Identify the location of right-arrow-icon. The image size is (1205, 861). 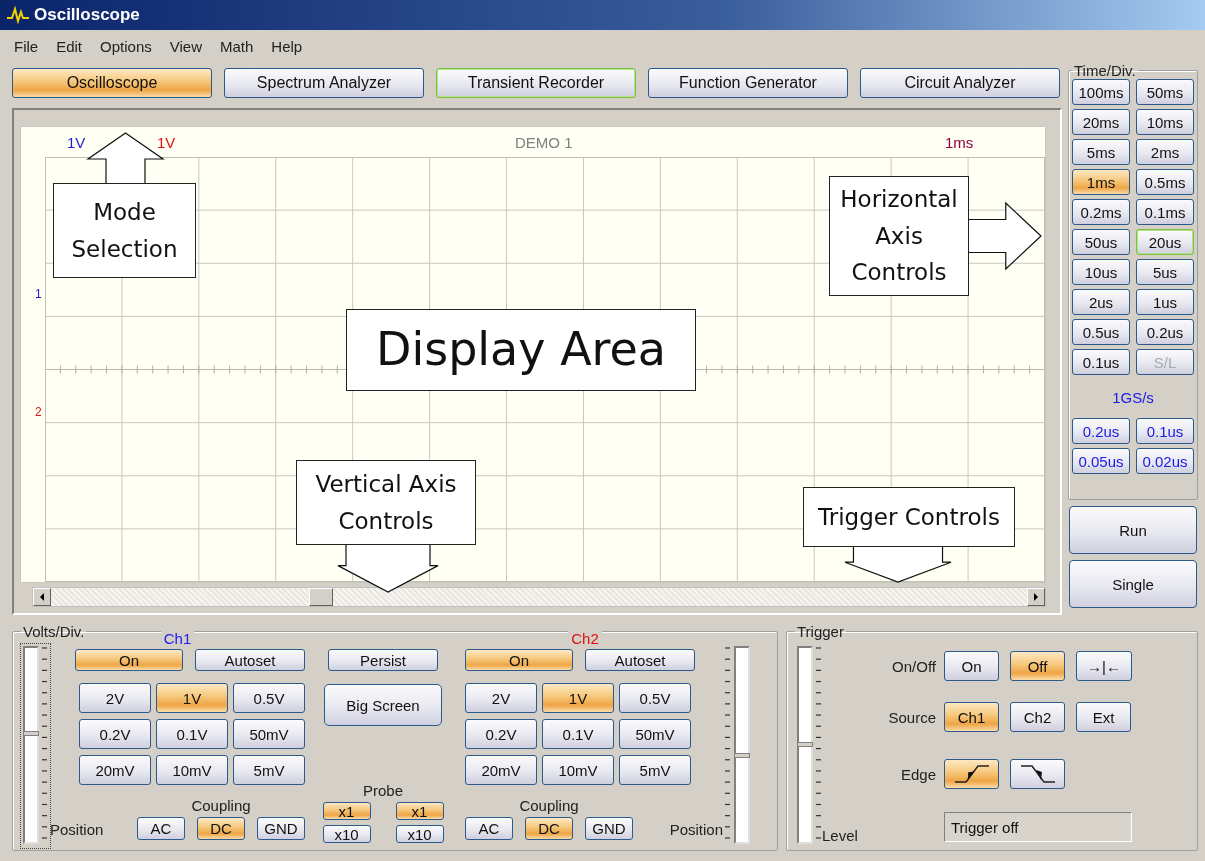
(1036, 597).